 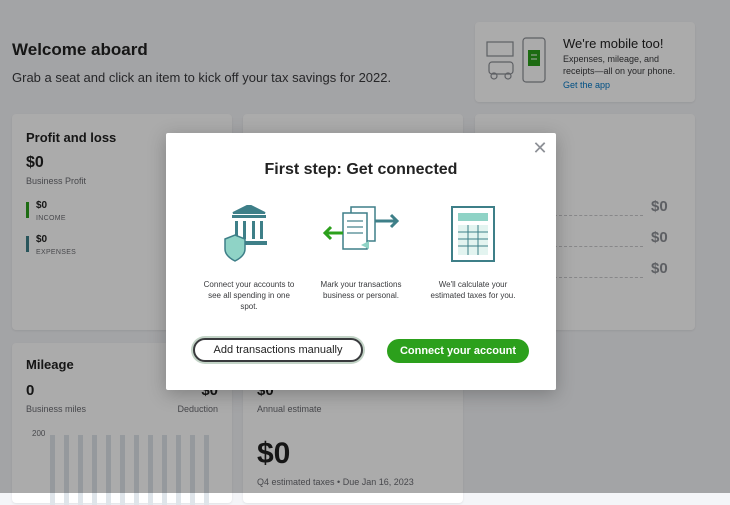 I want to click on tax-calculator-icon, so click(x=473, y=234).